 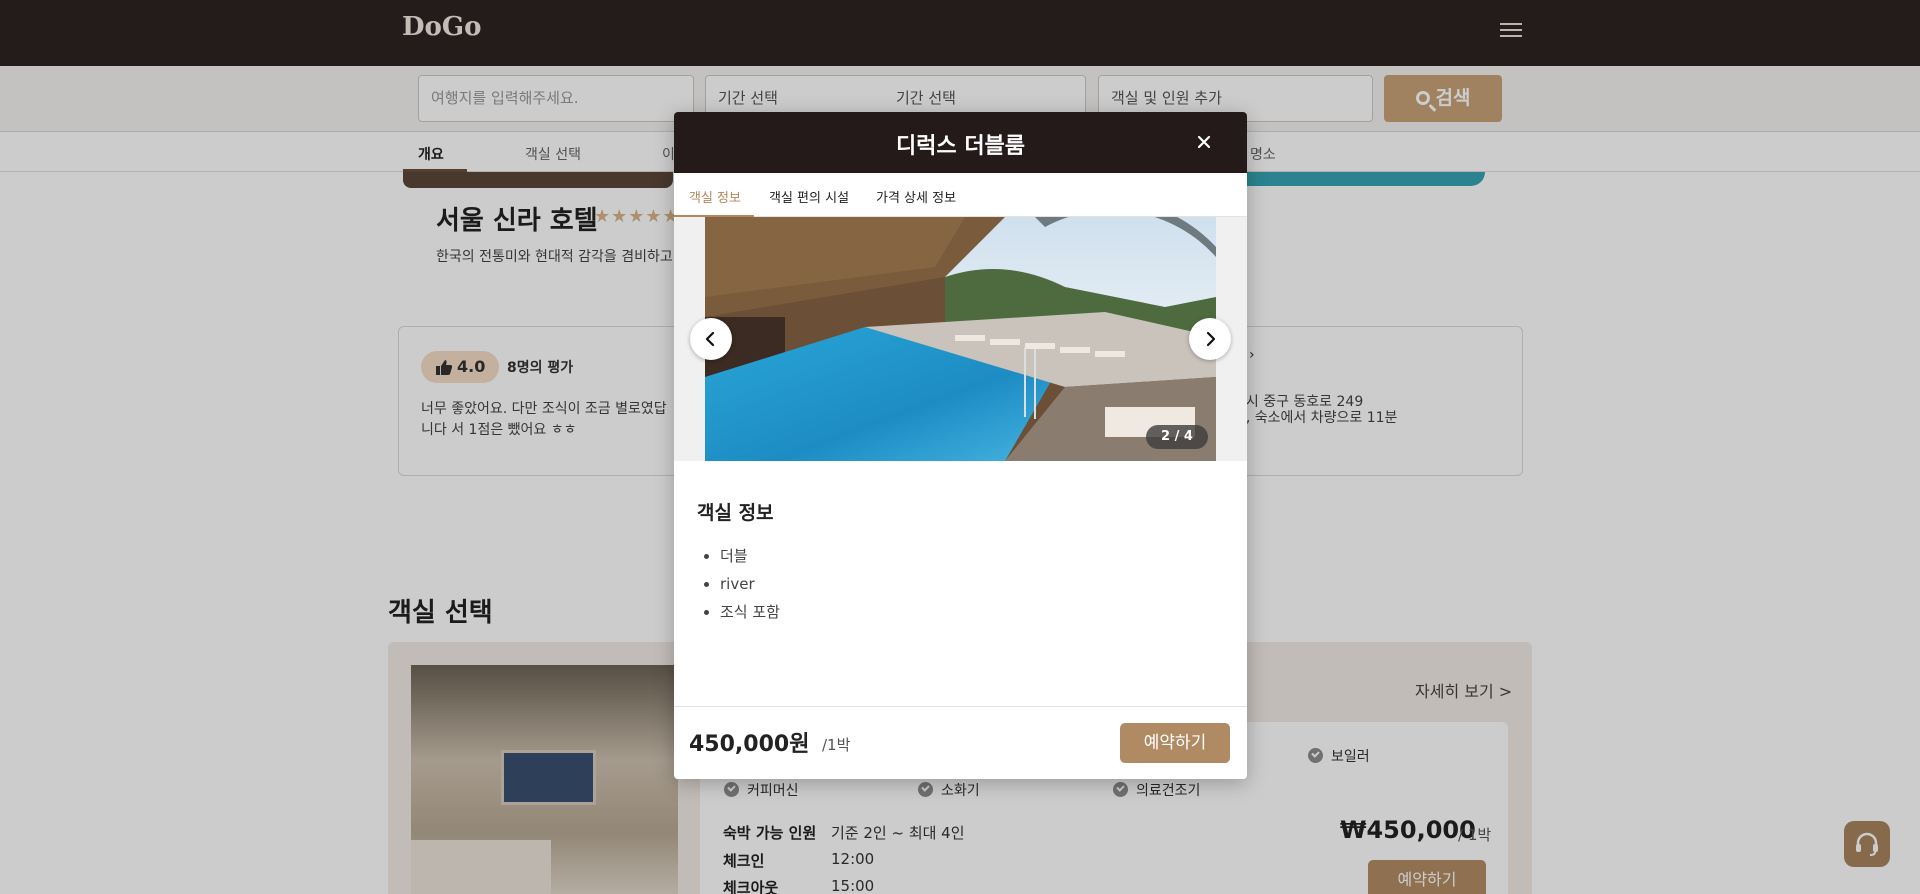 I want to click on tab-price-details: 가격 상세 정보, so click(x=916, y=196).